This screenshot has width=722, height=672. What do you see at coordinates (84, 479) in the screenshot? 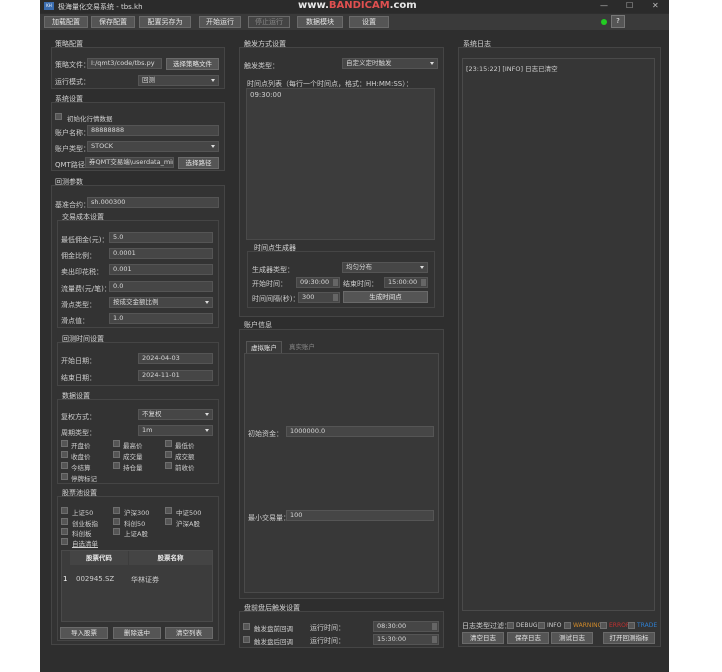
I see `field-label: 停牌标记` at bounding box center [84, 479].